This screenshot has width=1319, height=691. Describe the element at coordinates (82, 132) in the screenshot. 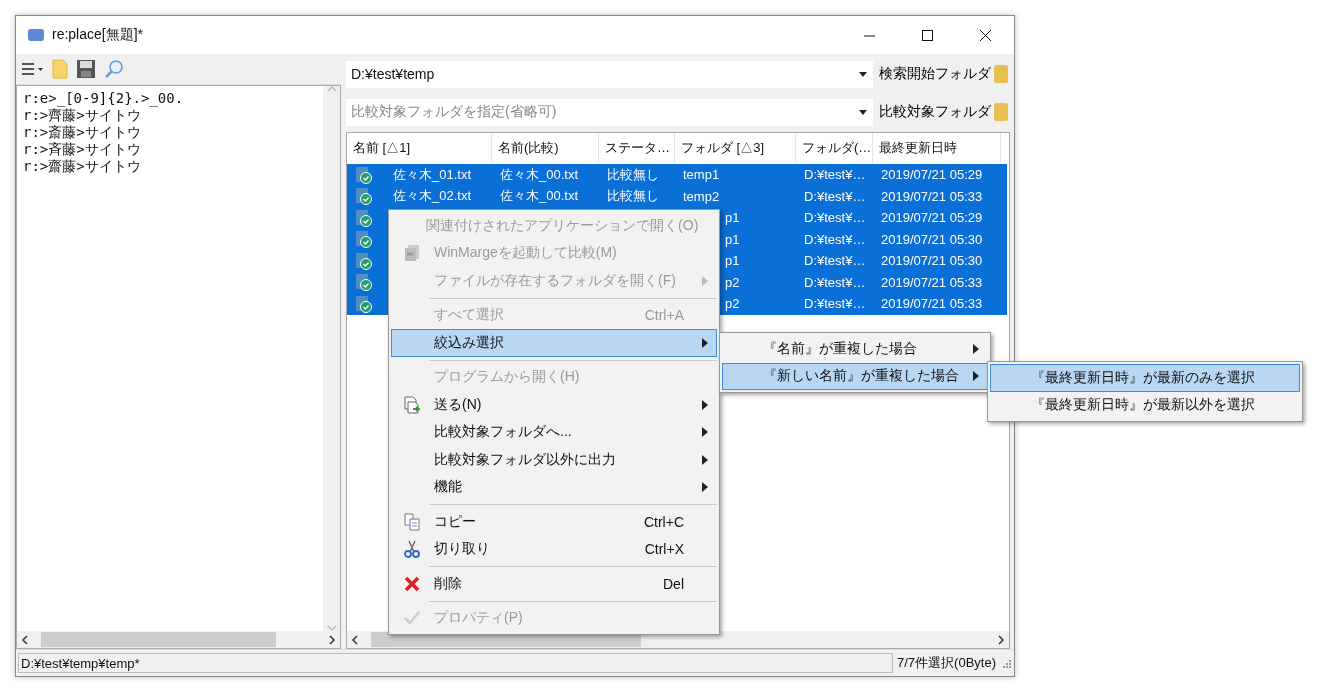

I see `editor-line: r:>斎藤>サイトウ` at that location.